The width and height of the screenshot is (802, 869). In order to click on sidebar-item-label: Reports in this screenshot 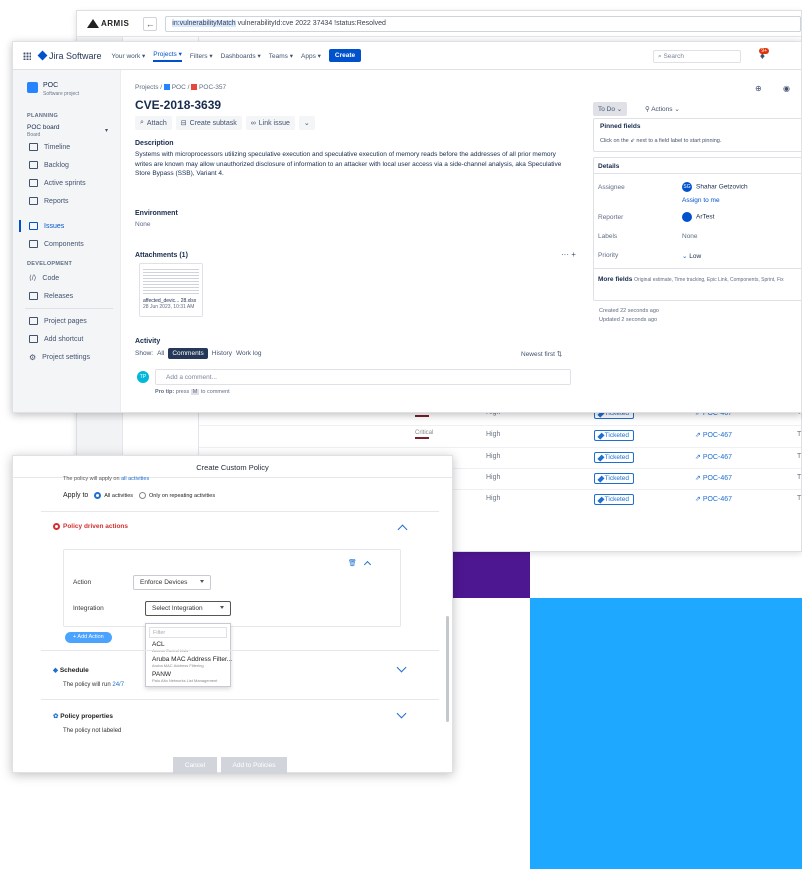, I will do `click(56, 201)`.